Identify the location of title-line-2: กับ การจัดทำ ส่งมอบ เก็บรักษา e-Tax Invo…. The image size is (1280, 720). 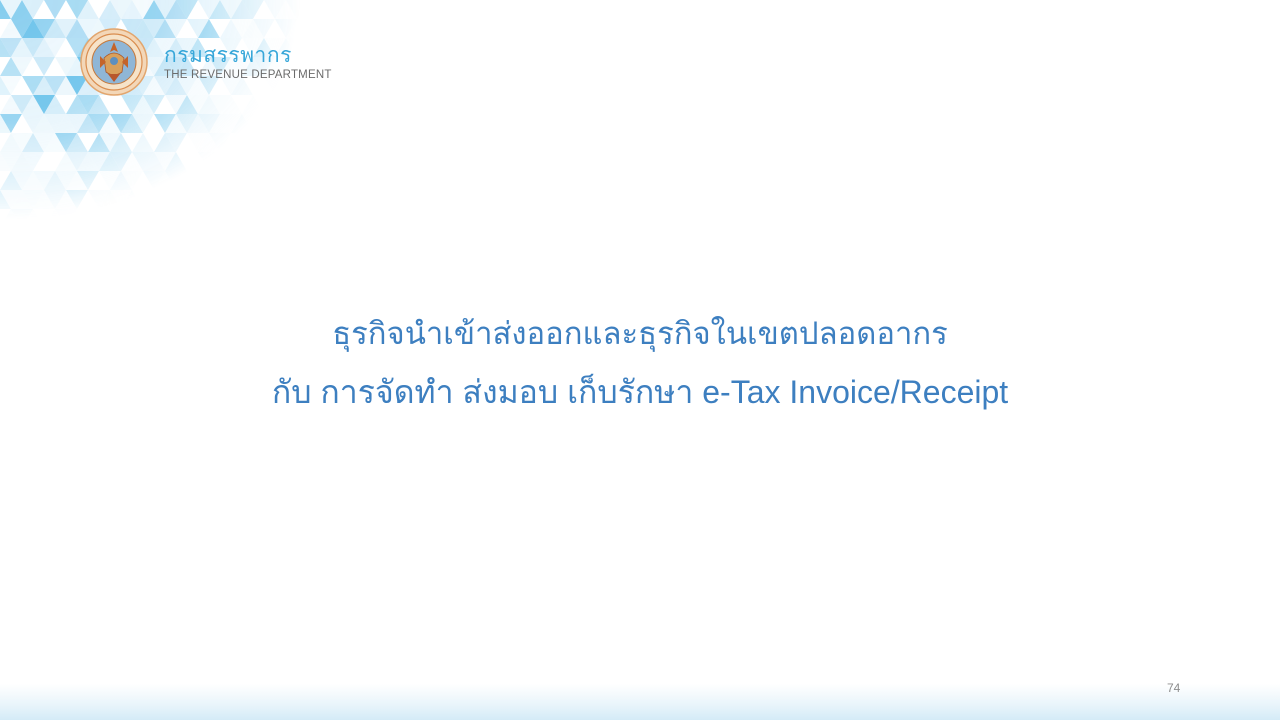
(640, 392).